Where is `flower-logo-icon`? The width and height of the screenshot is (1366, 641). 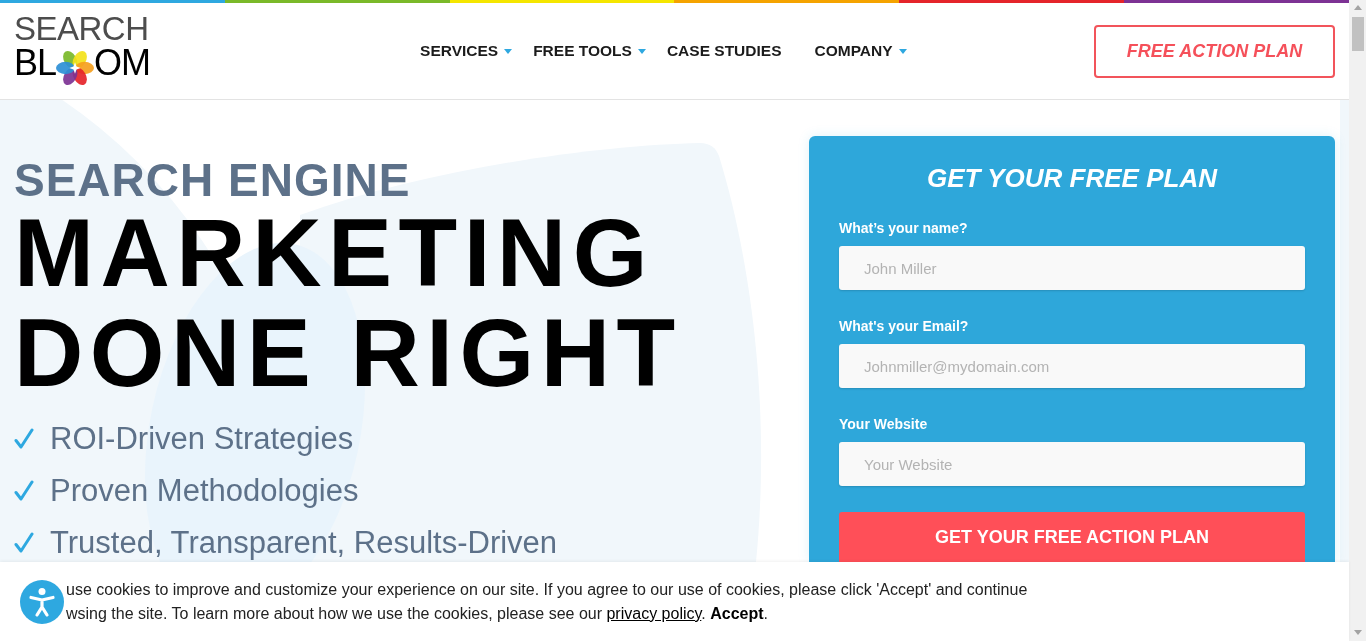 flower-logo-icon is located at coordinates (75, 68).